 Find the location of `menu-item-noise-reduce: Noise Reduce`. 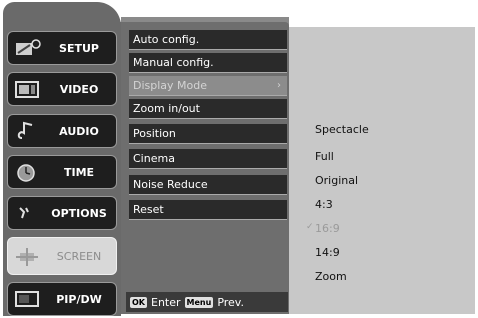

menu-item-noise-reduce: Noise Reduce is located at coordinates (208, 185).